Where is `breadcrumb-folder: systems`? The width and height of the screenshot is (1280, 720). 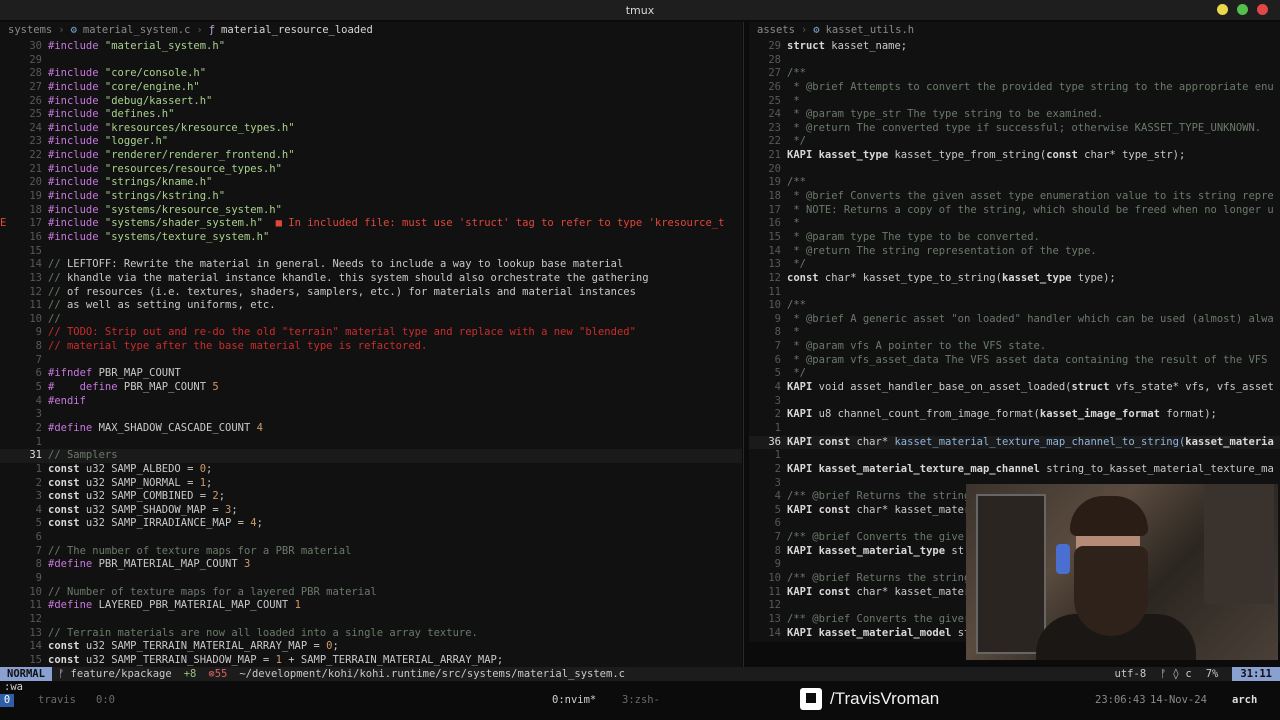 breadcrumb-folder: systems is located at coordinates (30, 30).